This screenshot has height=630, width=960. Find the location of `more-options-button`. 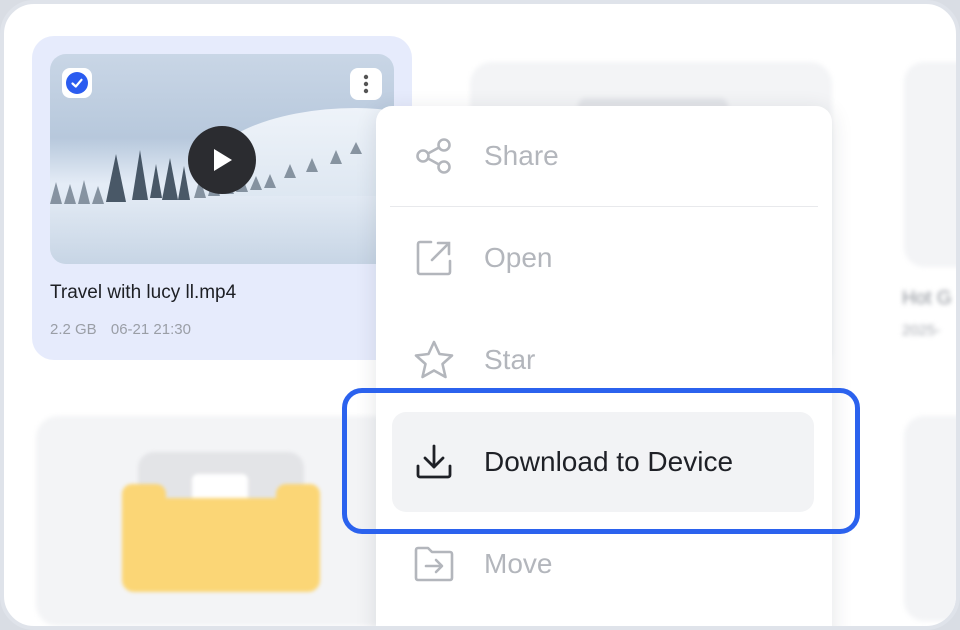

more-options-button is located at coordinates (366, 84).